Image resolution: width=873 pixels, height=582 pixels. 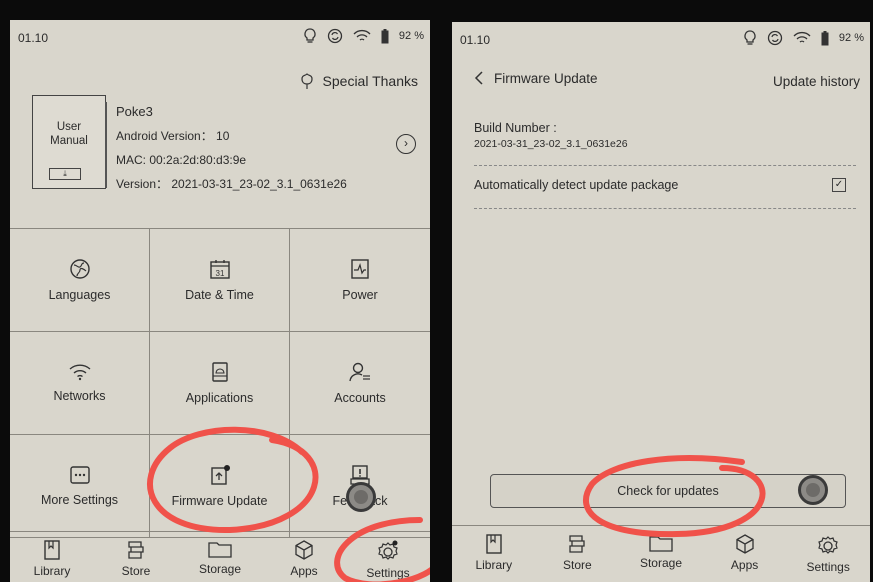 I want to click on settings-item-label: Languages, so click(x=79, y=295).